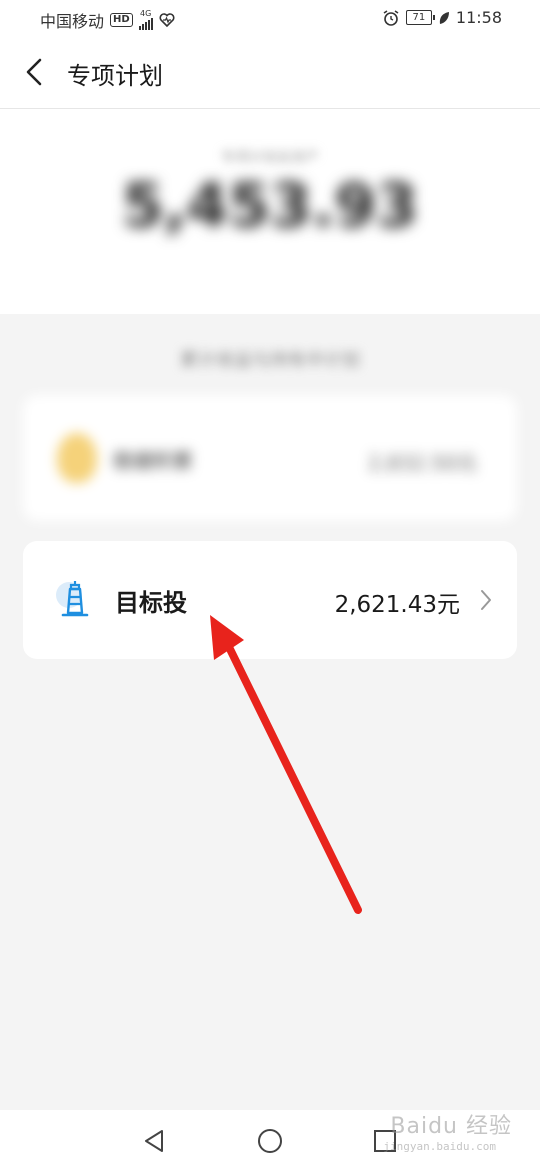 The image size is (540, 1170). What do you see at coordinates (72, 21) in the screenshot?
I see `carrier-label: 中国移动` at bounding box center [72, 21].